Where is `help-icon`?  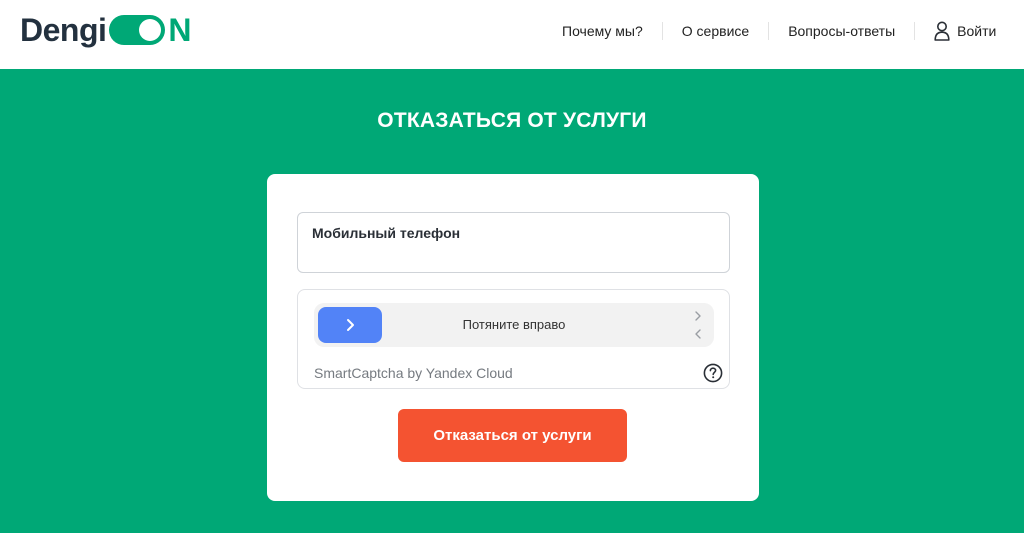 help-icon is located at coordinates (713, 373).